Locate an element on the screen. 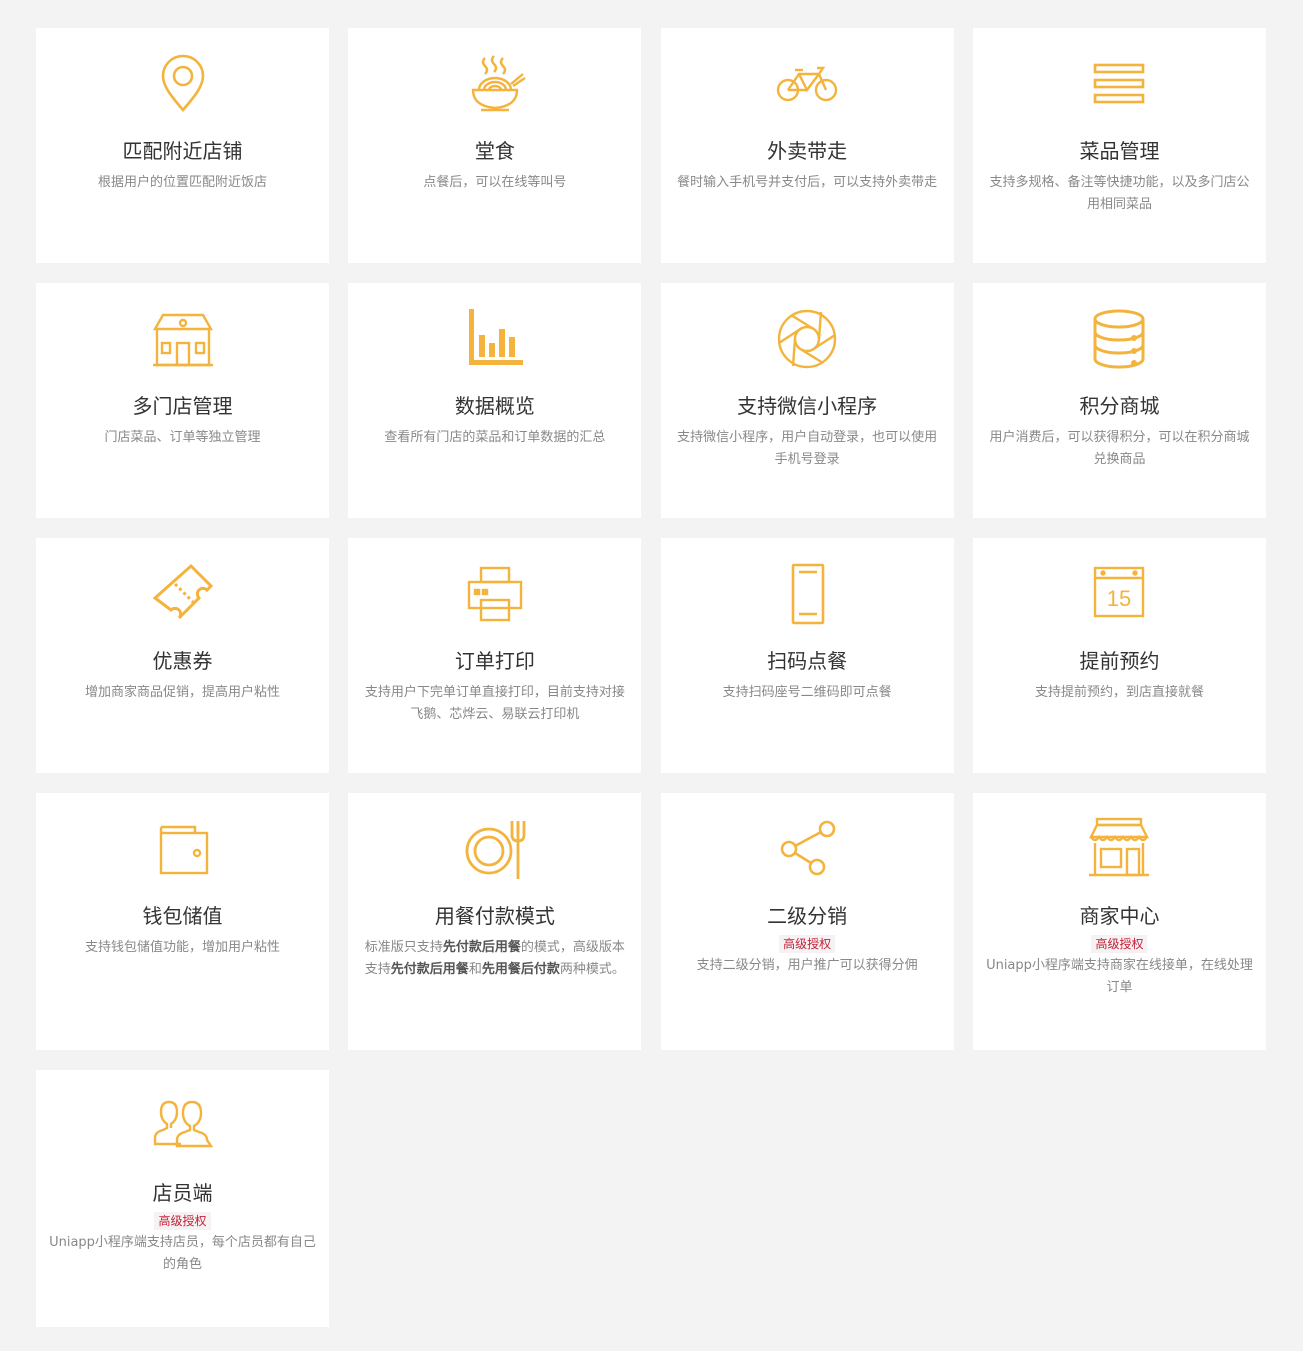 This screenshot has width=1303, height=1351. feature-title: 优惠券 is located at coordinates (182, 661).